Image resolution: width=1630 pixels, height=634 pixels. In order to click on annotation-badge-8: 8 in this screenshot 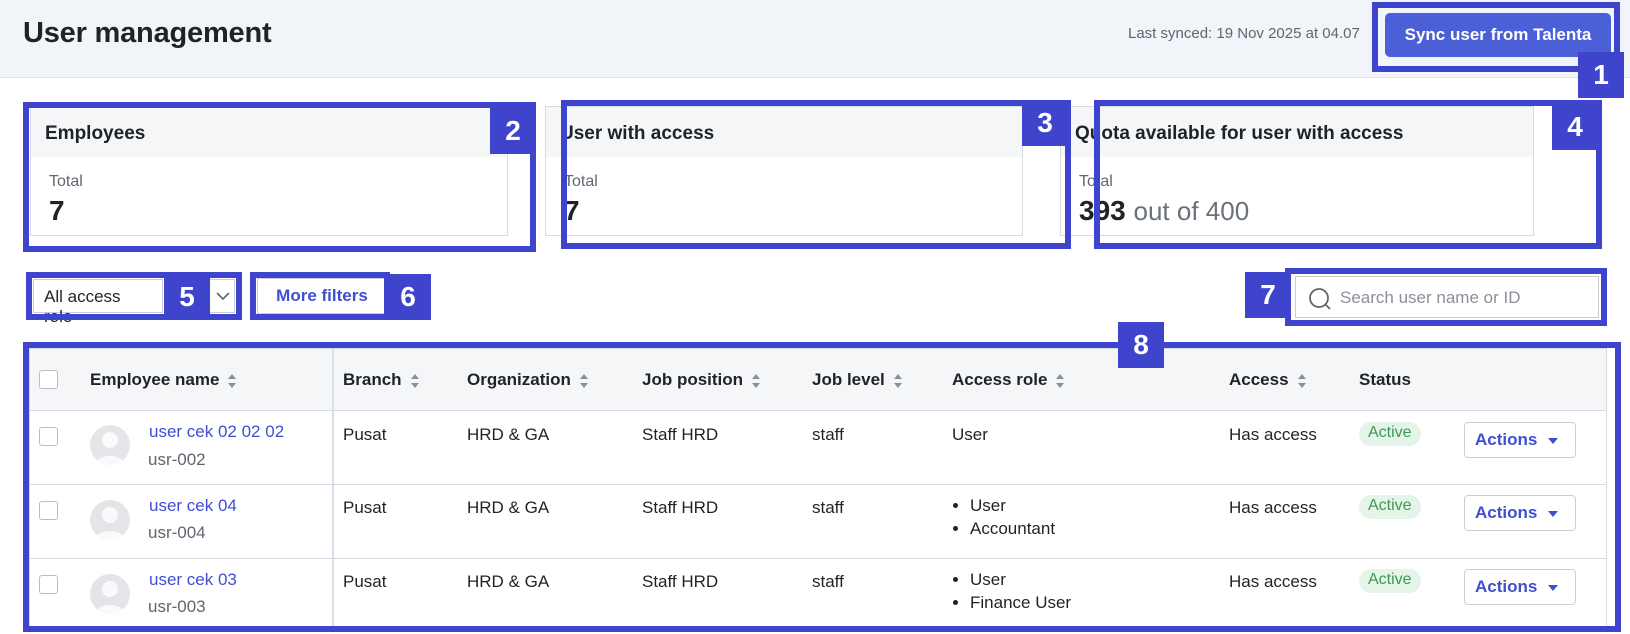, I will do `click(1141, 345)`.